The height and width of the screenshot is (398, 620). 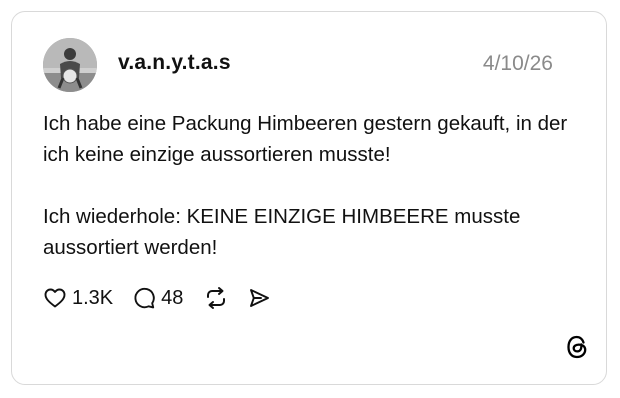 I want to click on reply-button: 48, so click(x=157, y=298).